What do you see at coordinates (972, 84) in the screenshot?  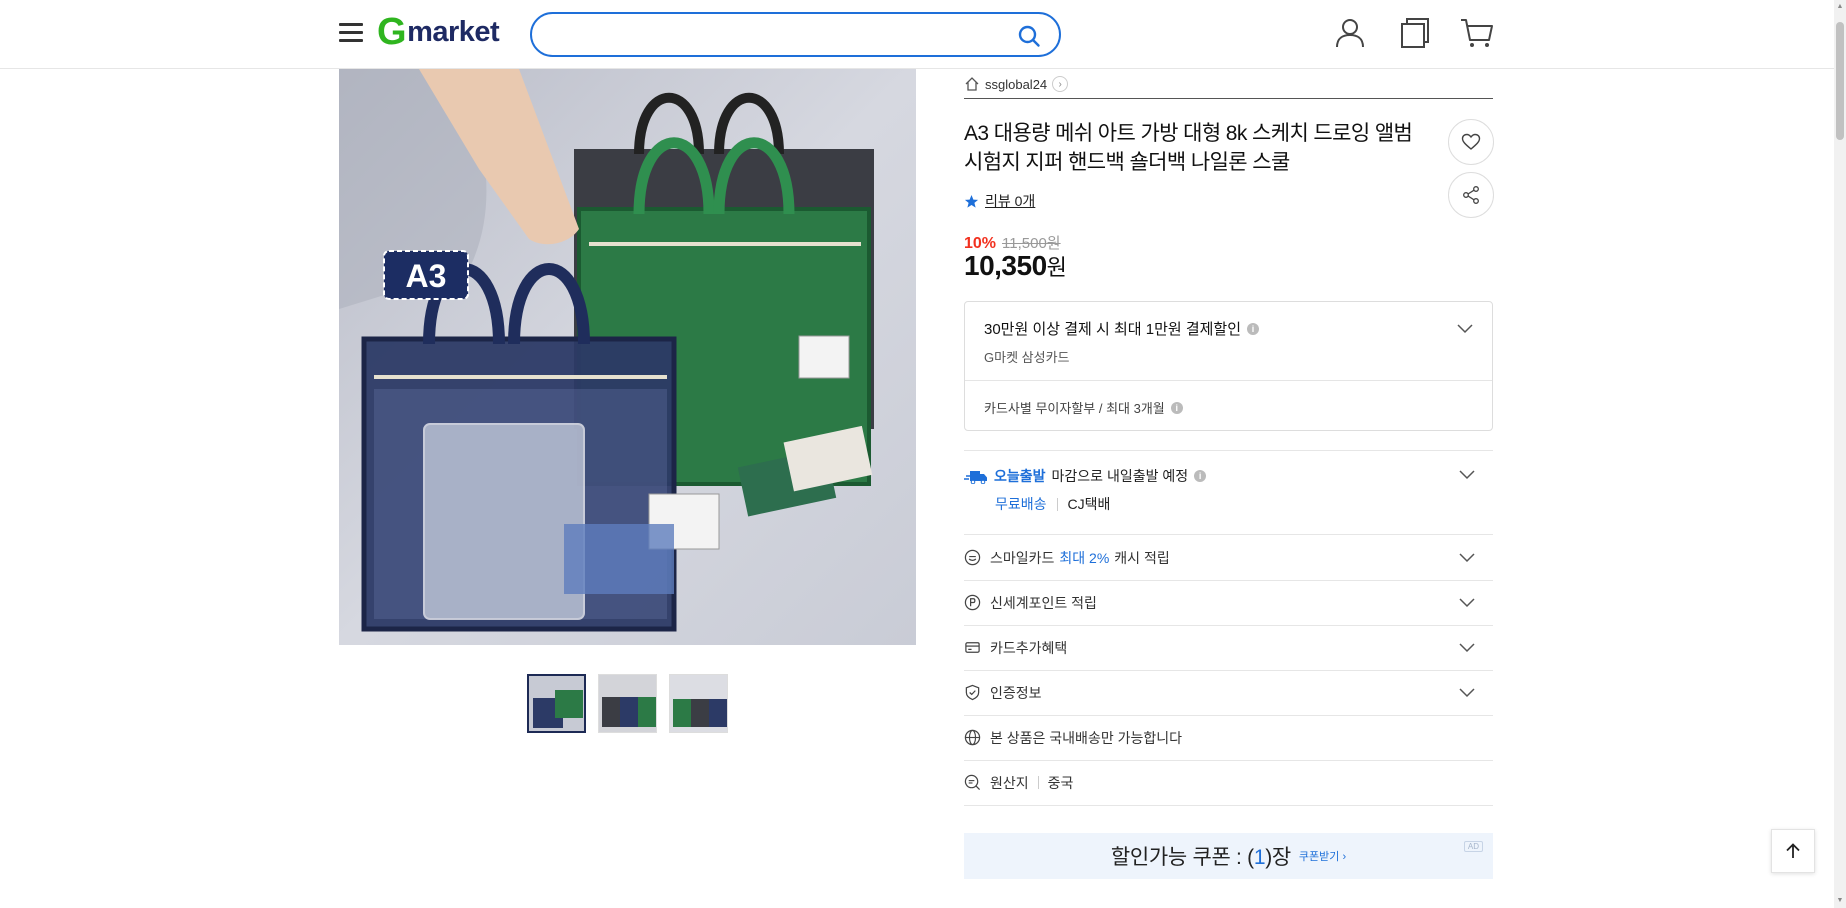 I see `home-icon` at bounding box center [972, 84].